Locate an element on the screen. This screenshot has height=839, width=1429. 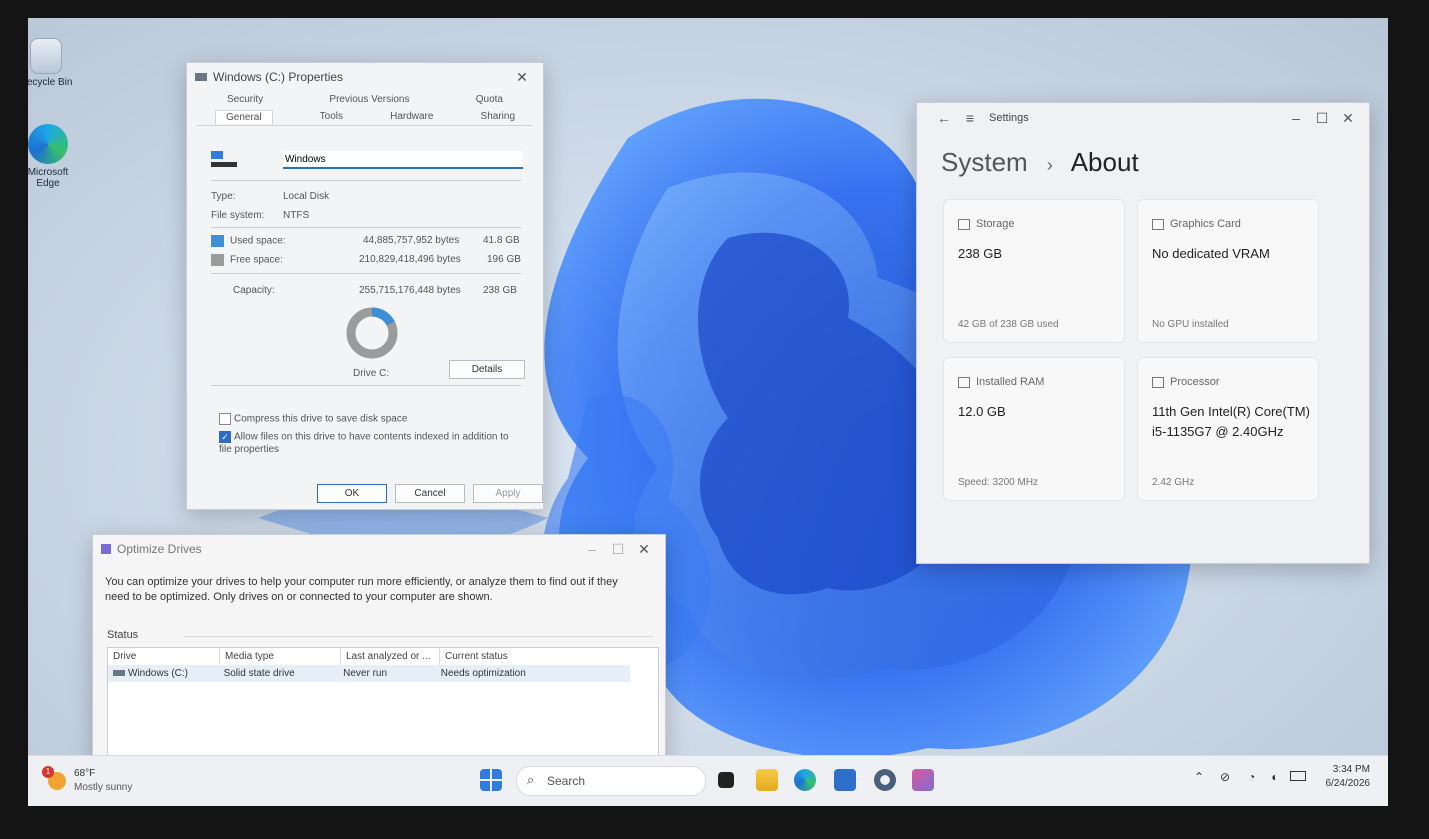
tab-general: General is located at coordinates (244, 116).